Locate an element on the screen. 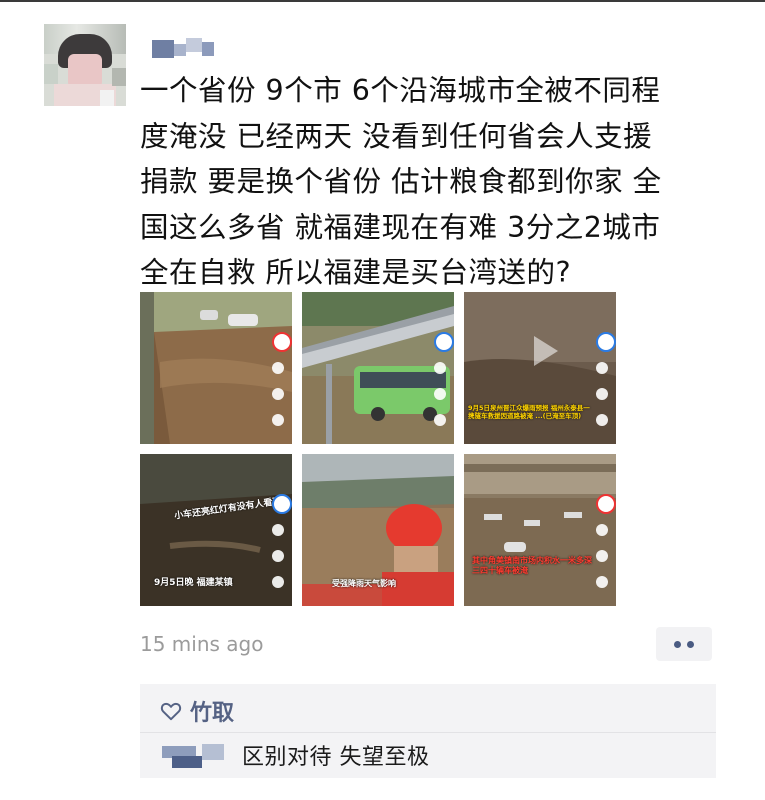 The height and width of the screenshot is (800, 765). top-divider is located at coordinates (382, 1).